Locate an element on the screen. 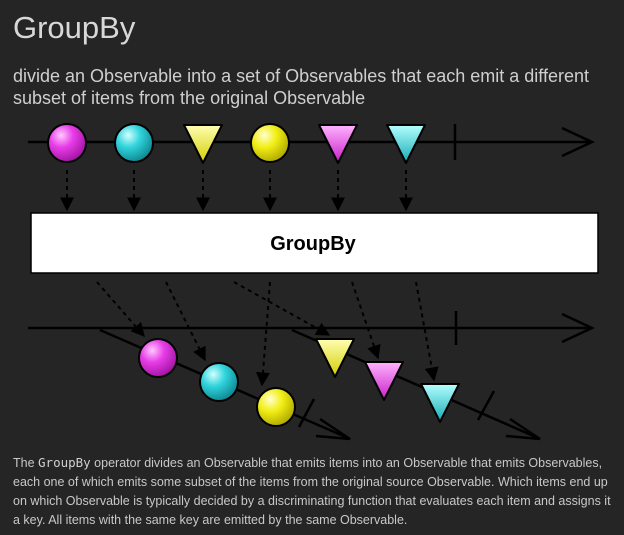 The image size is (624, 535). triangle-group-item-cyan is located at coordinates (440, 403).